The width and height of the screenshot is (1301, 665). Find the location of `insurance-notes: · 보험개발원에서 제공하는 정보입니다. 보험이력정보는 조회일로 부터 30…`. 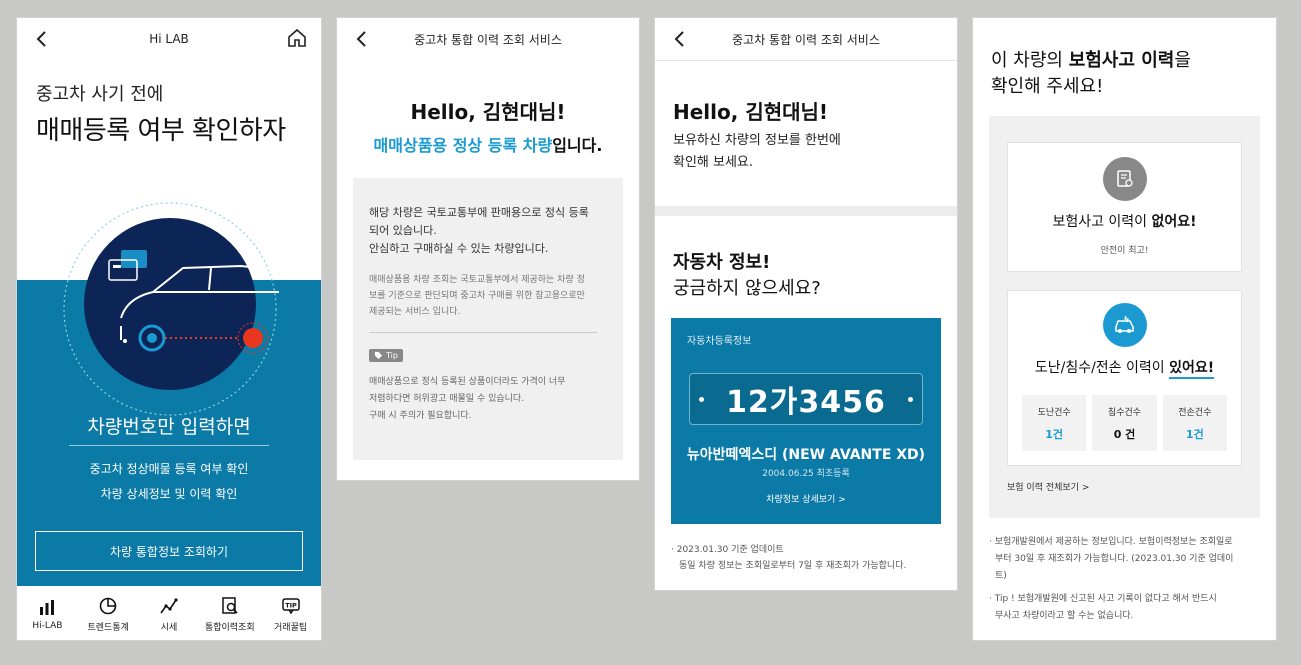

insurance-notes: · 보험개발원에서 제공하는 정보입니다. 보험이력정보는 조회일로 부터 30… is located at coordinates (1125, 582).